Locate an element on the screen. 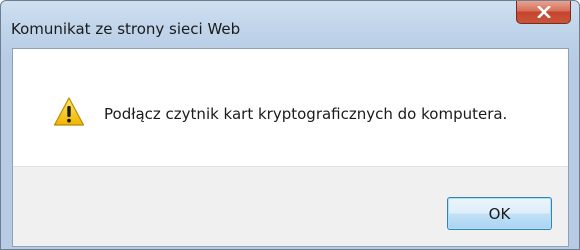  close-icon is located at coordinates (543, 12).